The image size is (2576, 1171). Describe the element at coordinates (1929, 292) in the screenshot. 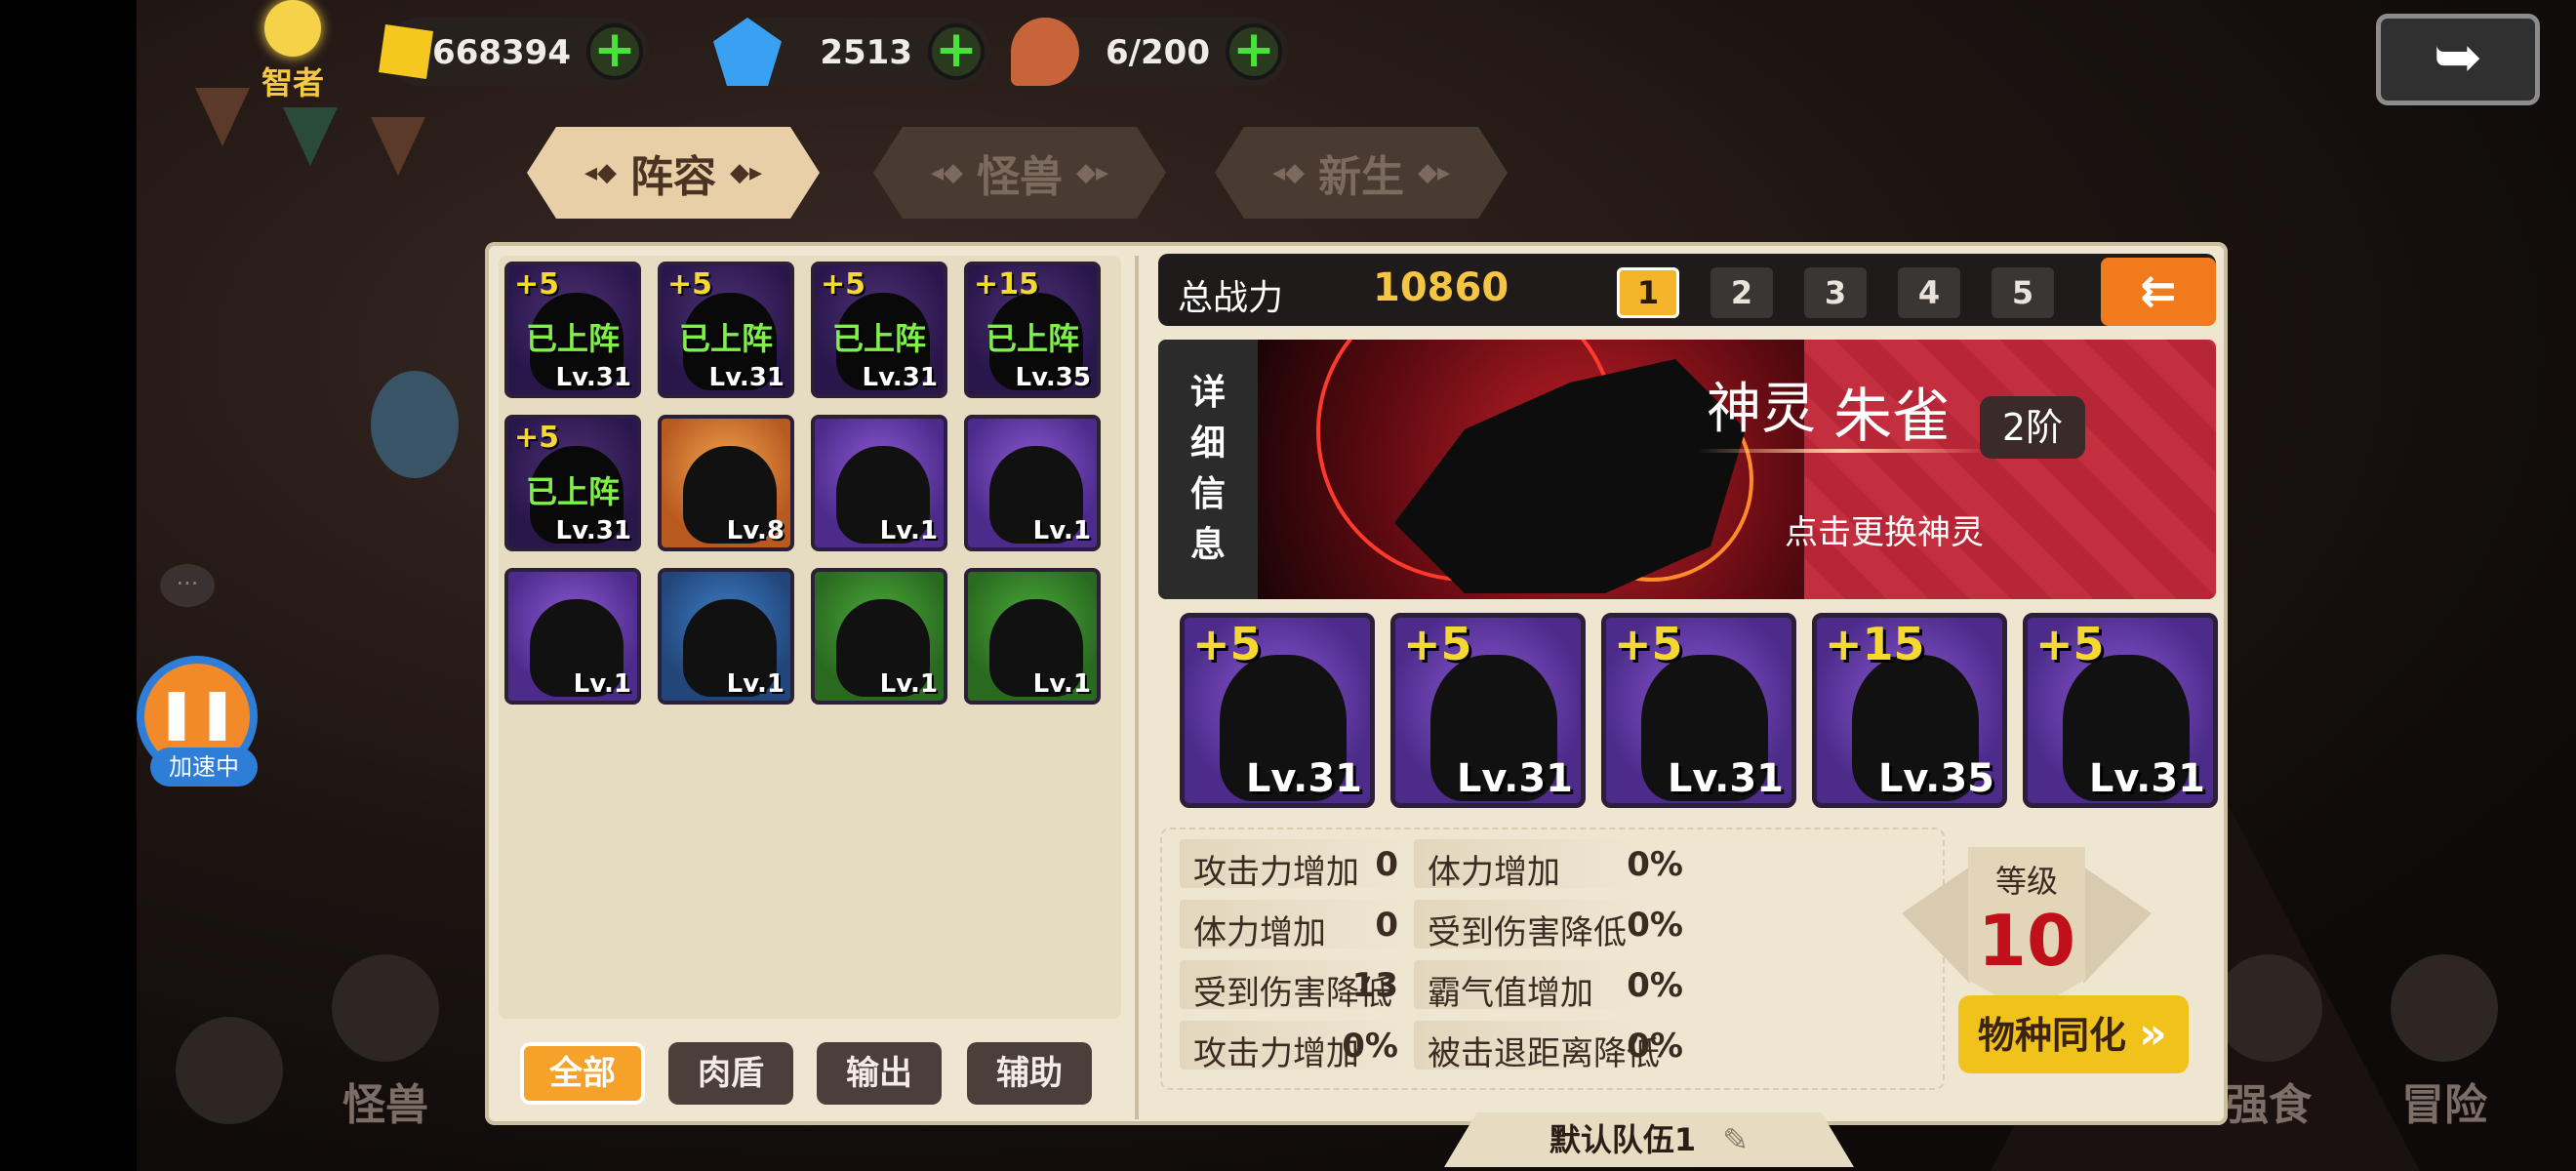

I see `team-slot-4: 4` at that location.